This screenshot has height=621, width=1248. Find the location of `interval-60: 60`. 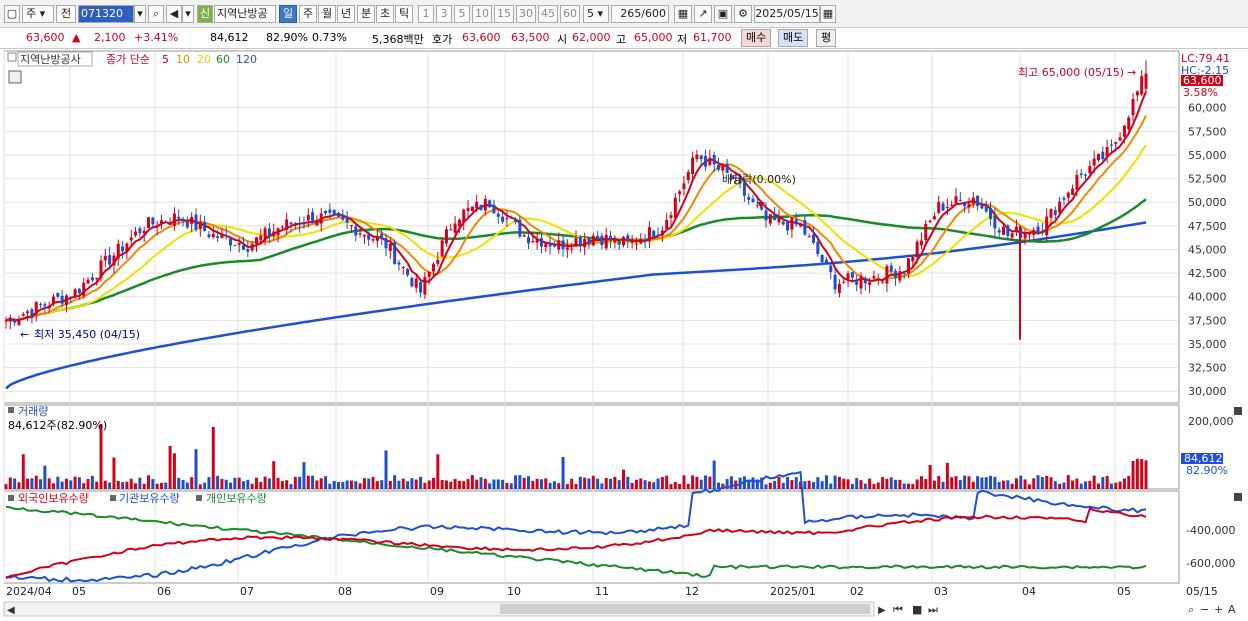

interval-60: 60 is located at coordinates (570, 14).